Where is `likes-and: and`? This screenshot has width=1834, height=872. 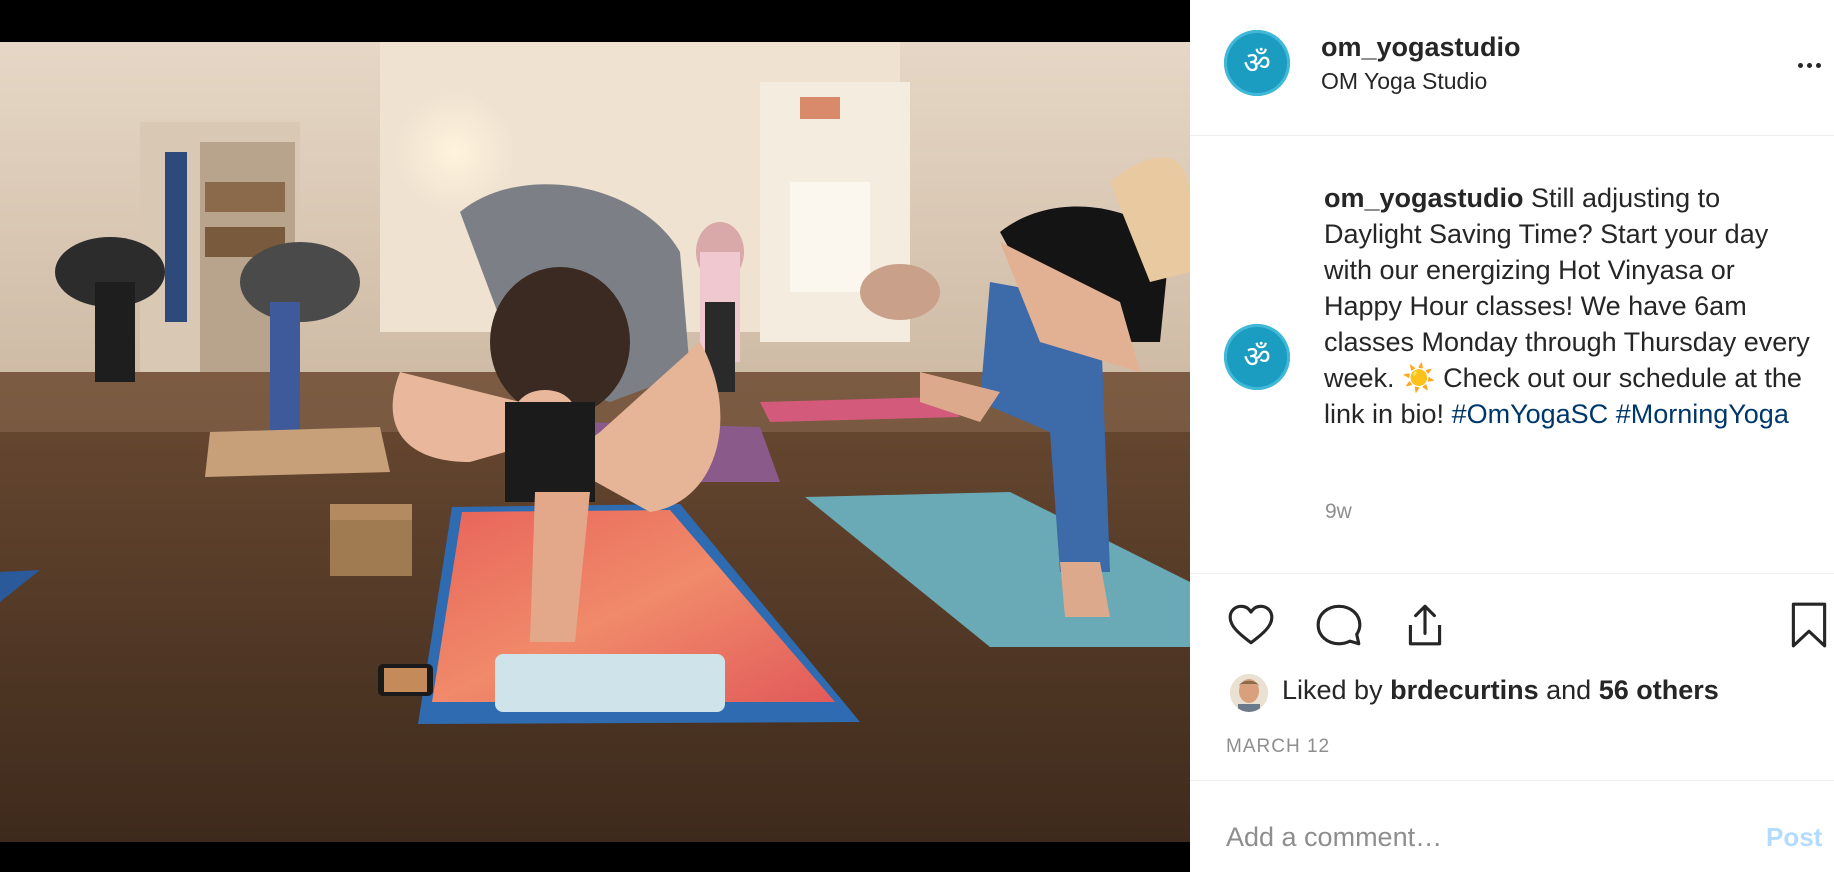 likes-and: and is located at coordinates (1569, 690).